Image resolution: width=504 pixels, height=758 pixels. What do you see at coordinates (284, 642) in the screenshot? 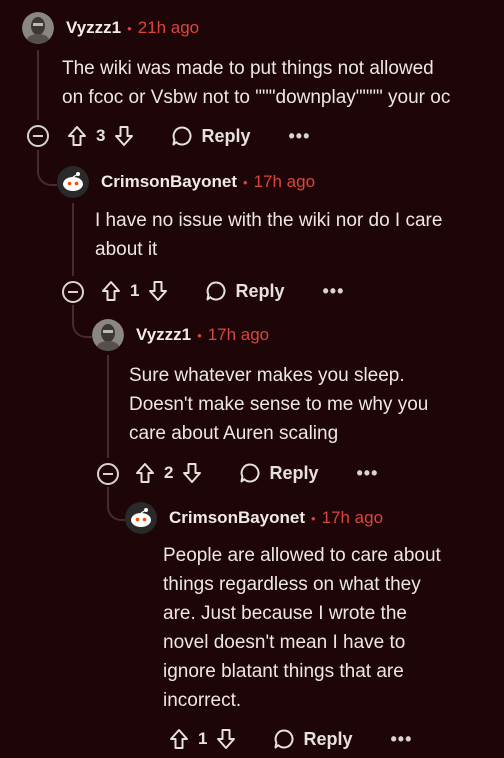
I see `comment-line: novel doesn't mean I have to` at bounding box center [284, 642].